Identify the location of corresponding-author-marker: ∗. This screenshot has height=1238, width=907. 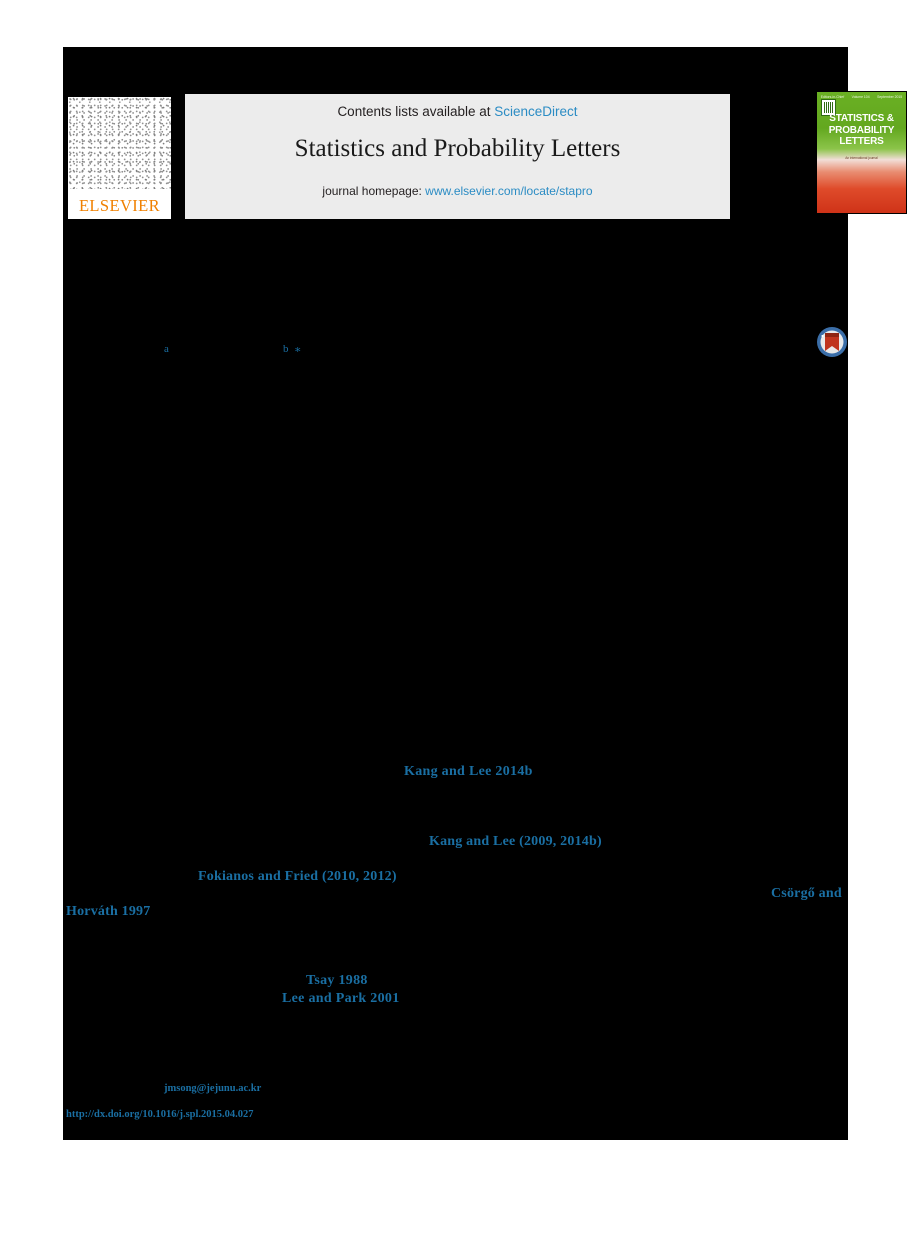
(297, 349).